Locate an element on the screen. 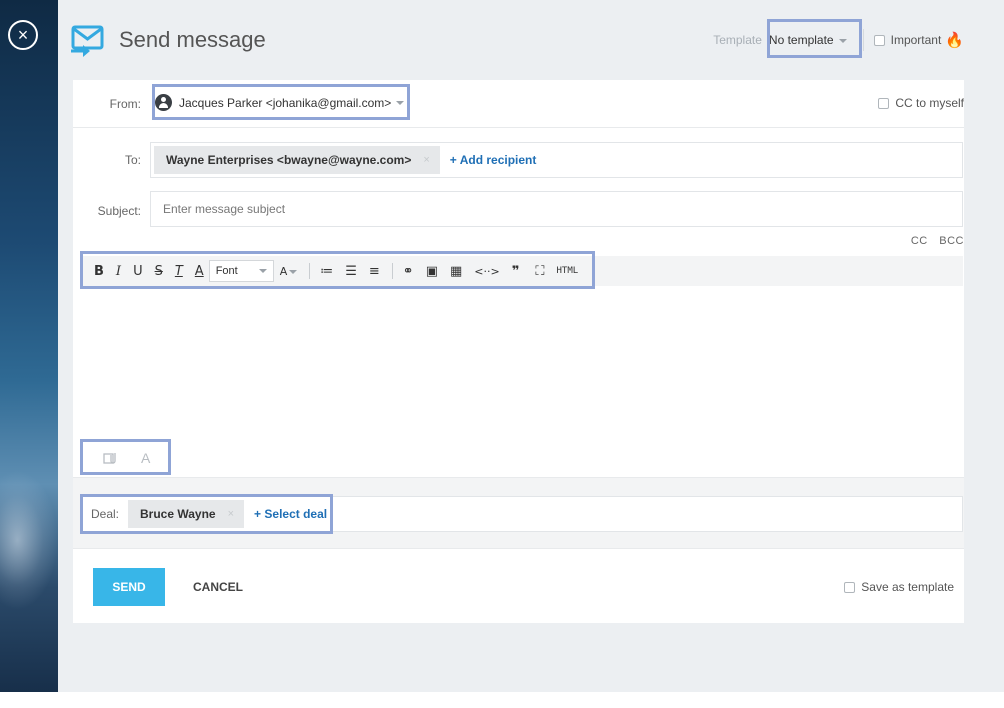 The width and height of the screenshot is (1004, 708). user-icon is located at coordinates (163, 102).